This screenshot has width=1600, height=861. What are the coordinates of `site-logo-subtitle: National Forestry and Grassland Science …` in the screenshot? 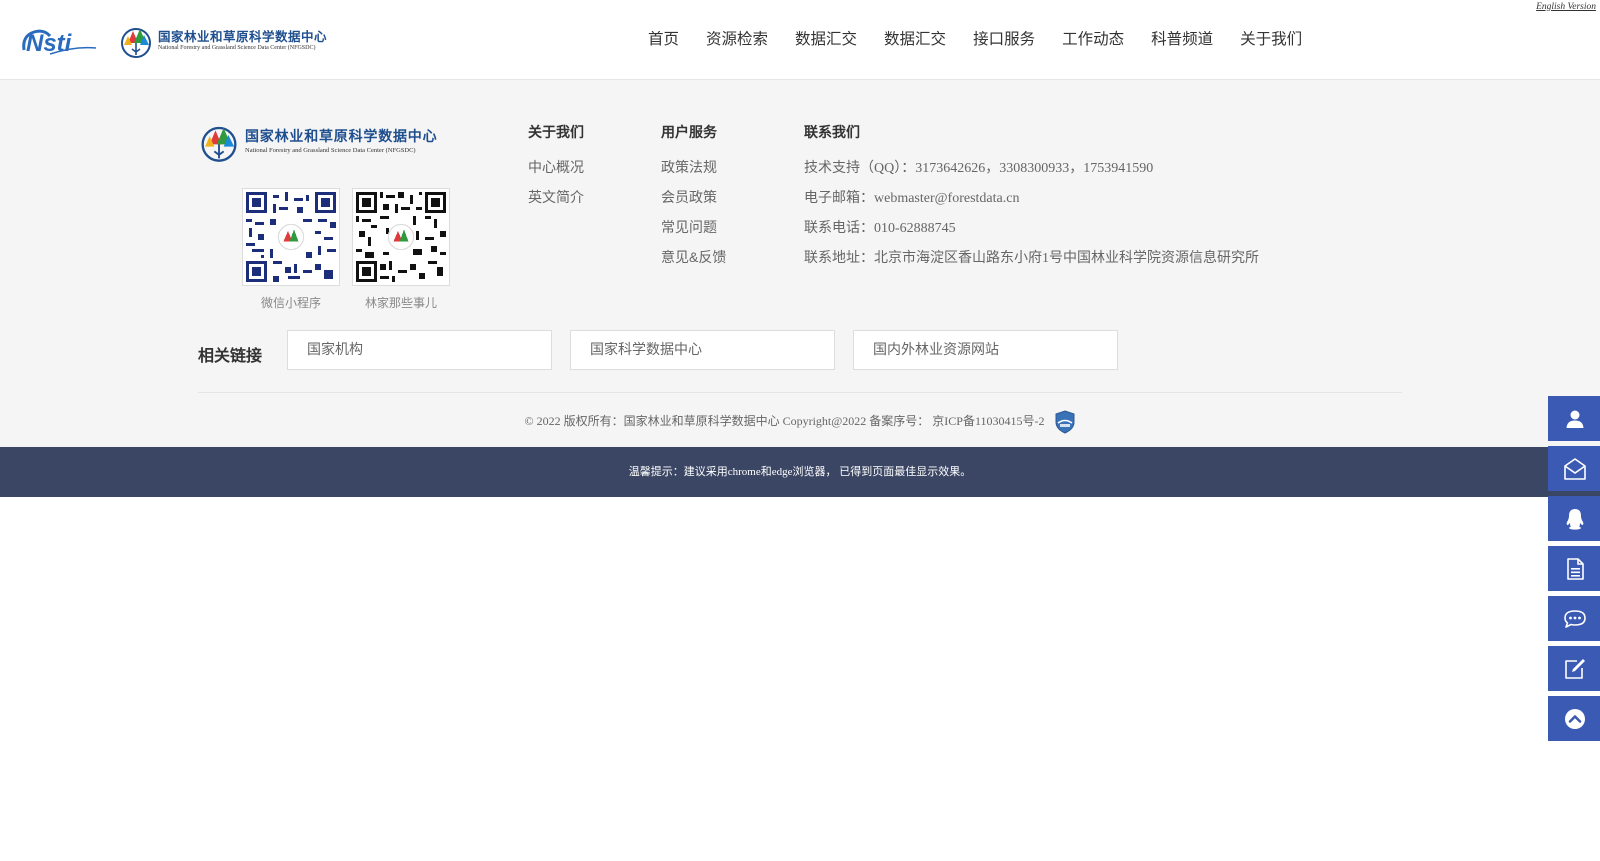 It's located at (237, 48).